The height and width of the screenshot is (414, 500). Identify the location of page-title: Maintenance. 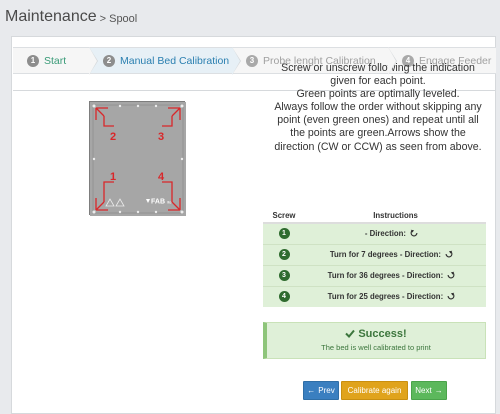
(51, 16).